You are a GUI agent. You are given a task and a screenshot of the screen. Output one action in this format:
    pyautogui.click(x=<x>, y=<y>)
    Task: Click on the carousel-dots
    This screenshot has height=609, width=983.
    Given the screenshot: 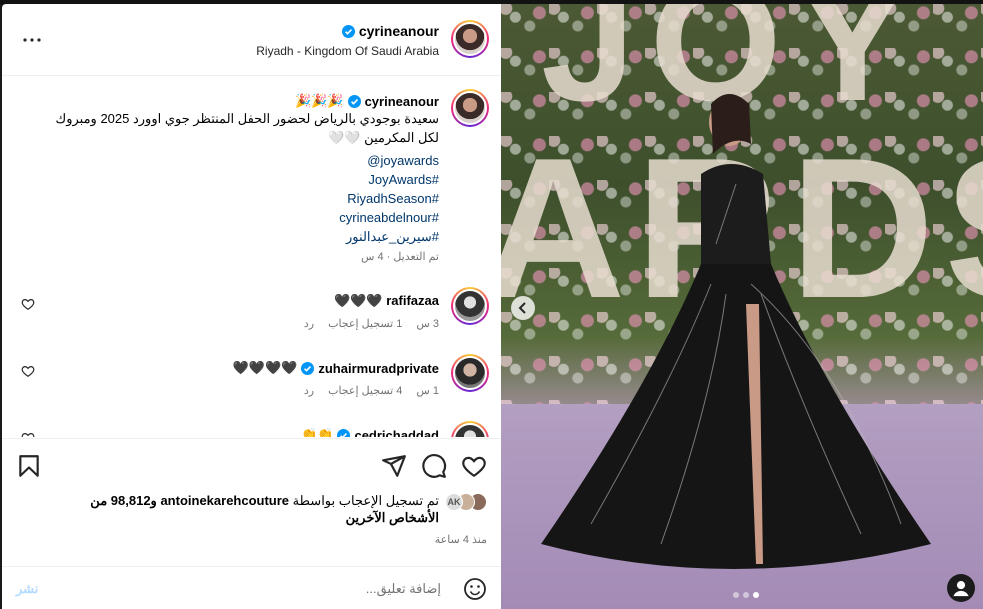 What is the action you would take?
    pyautogui.click(x=746, y=595)
    